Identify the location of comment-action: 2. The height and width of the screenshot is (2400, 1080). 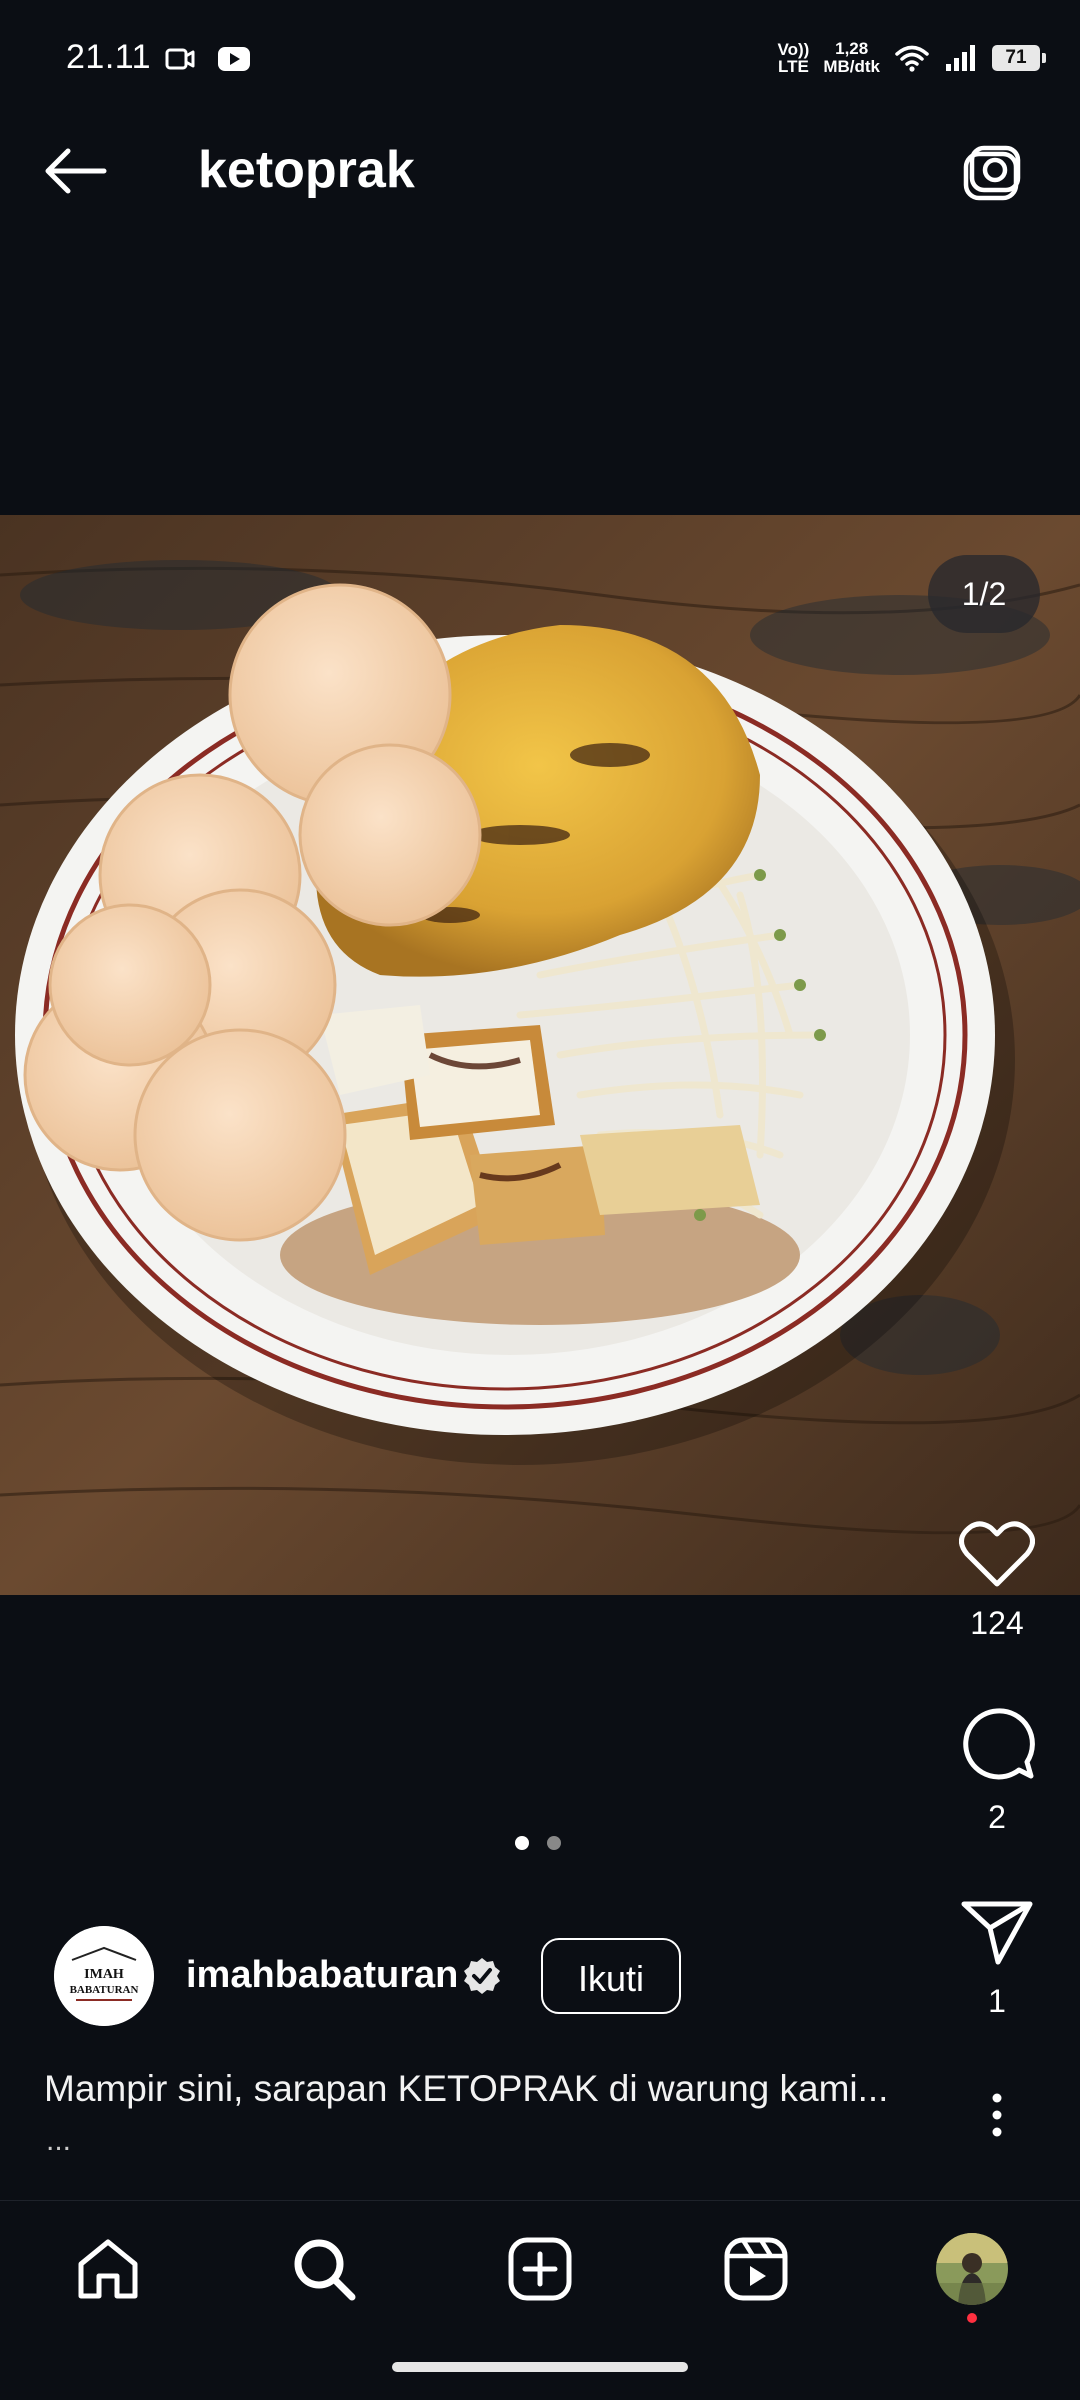
(997, 1771).